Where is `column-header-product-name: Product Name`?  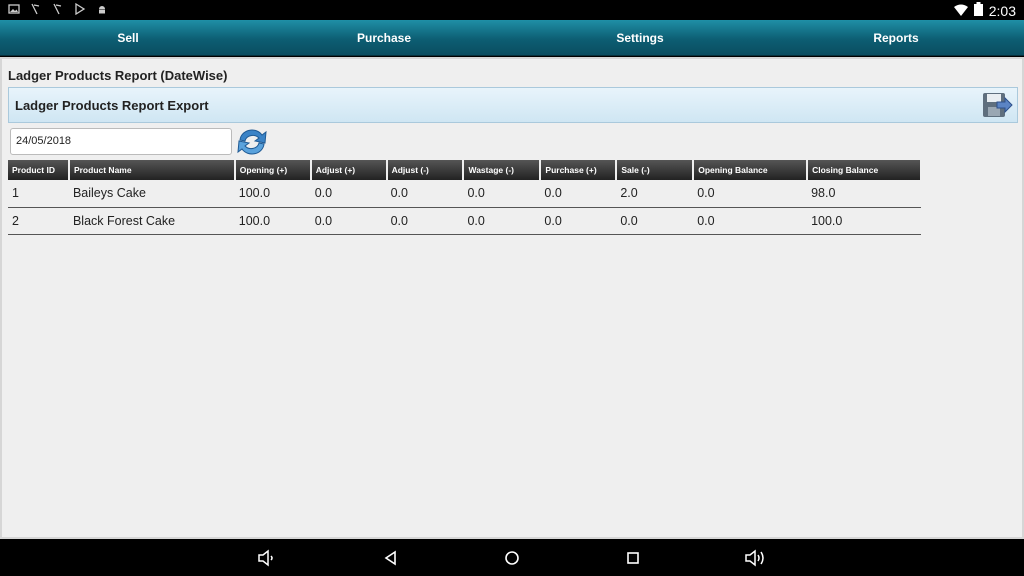 column-header-product-name: Product Name is located at coordinates (152, 170).